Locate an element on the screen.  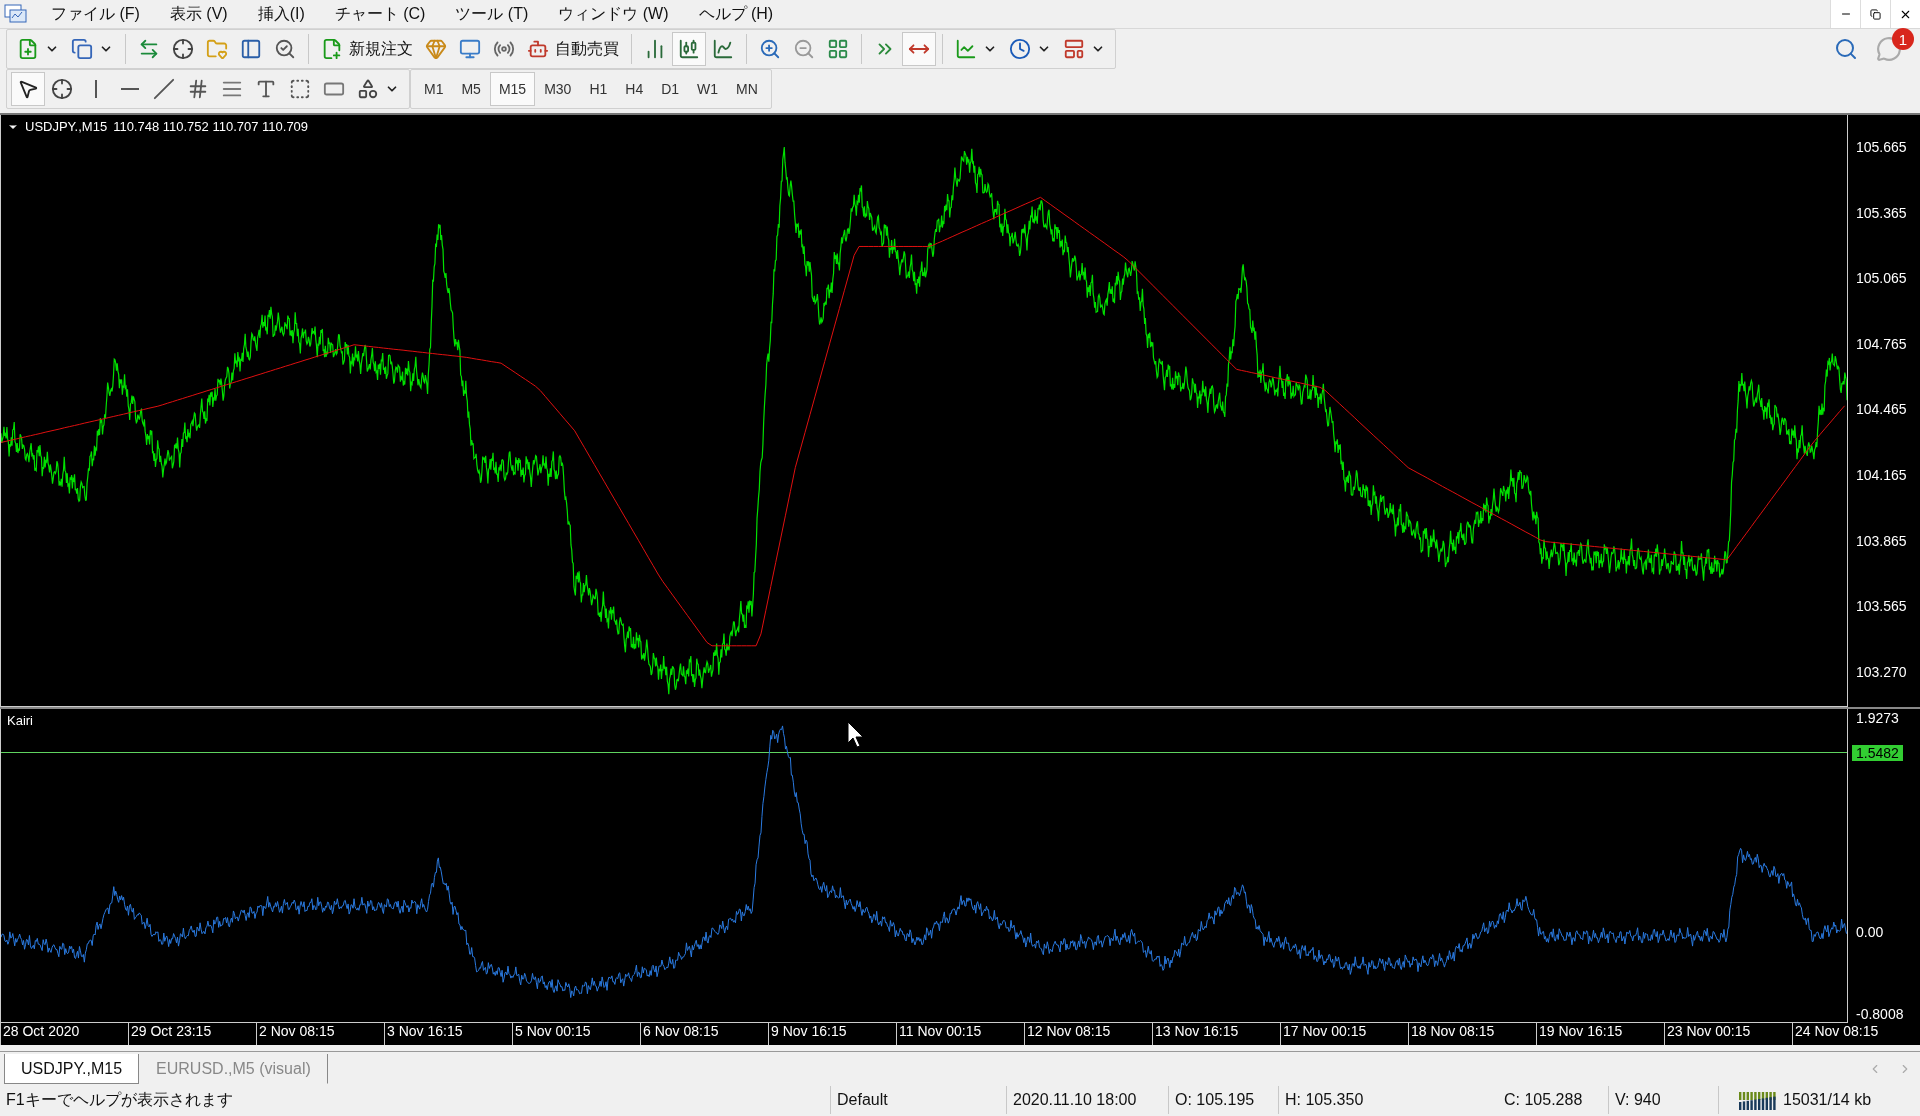
timeframe-button: H4 is located at coordinates (634, 89).